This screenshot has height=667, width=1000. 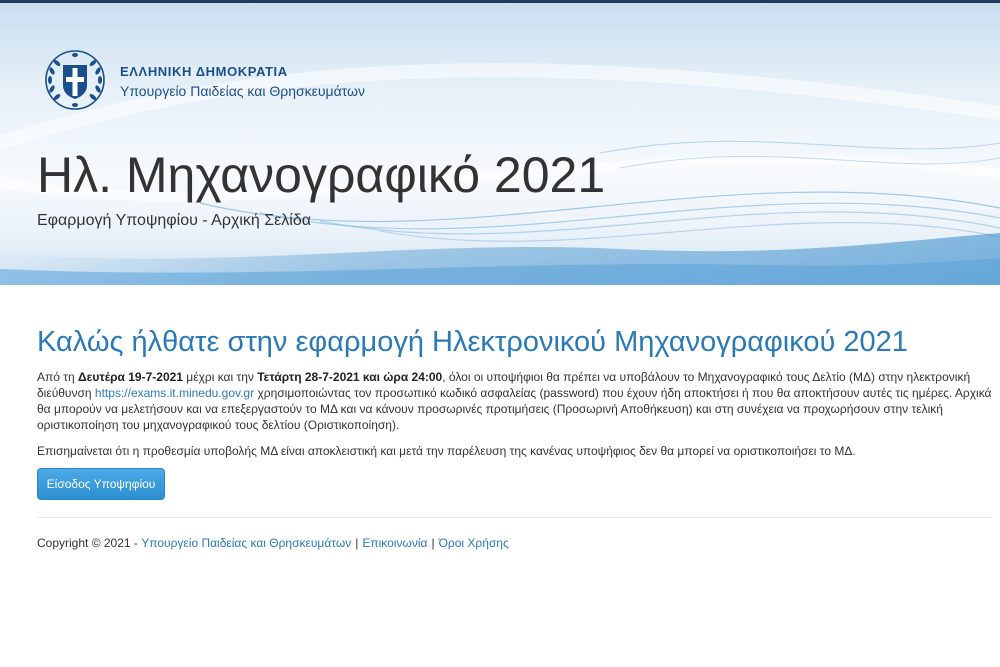 What do you see at coordinates (130, 377) in the screenshot?
I see `start-date: Δευτέρα 19-7-2021` at bounding box center [130, 377].